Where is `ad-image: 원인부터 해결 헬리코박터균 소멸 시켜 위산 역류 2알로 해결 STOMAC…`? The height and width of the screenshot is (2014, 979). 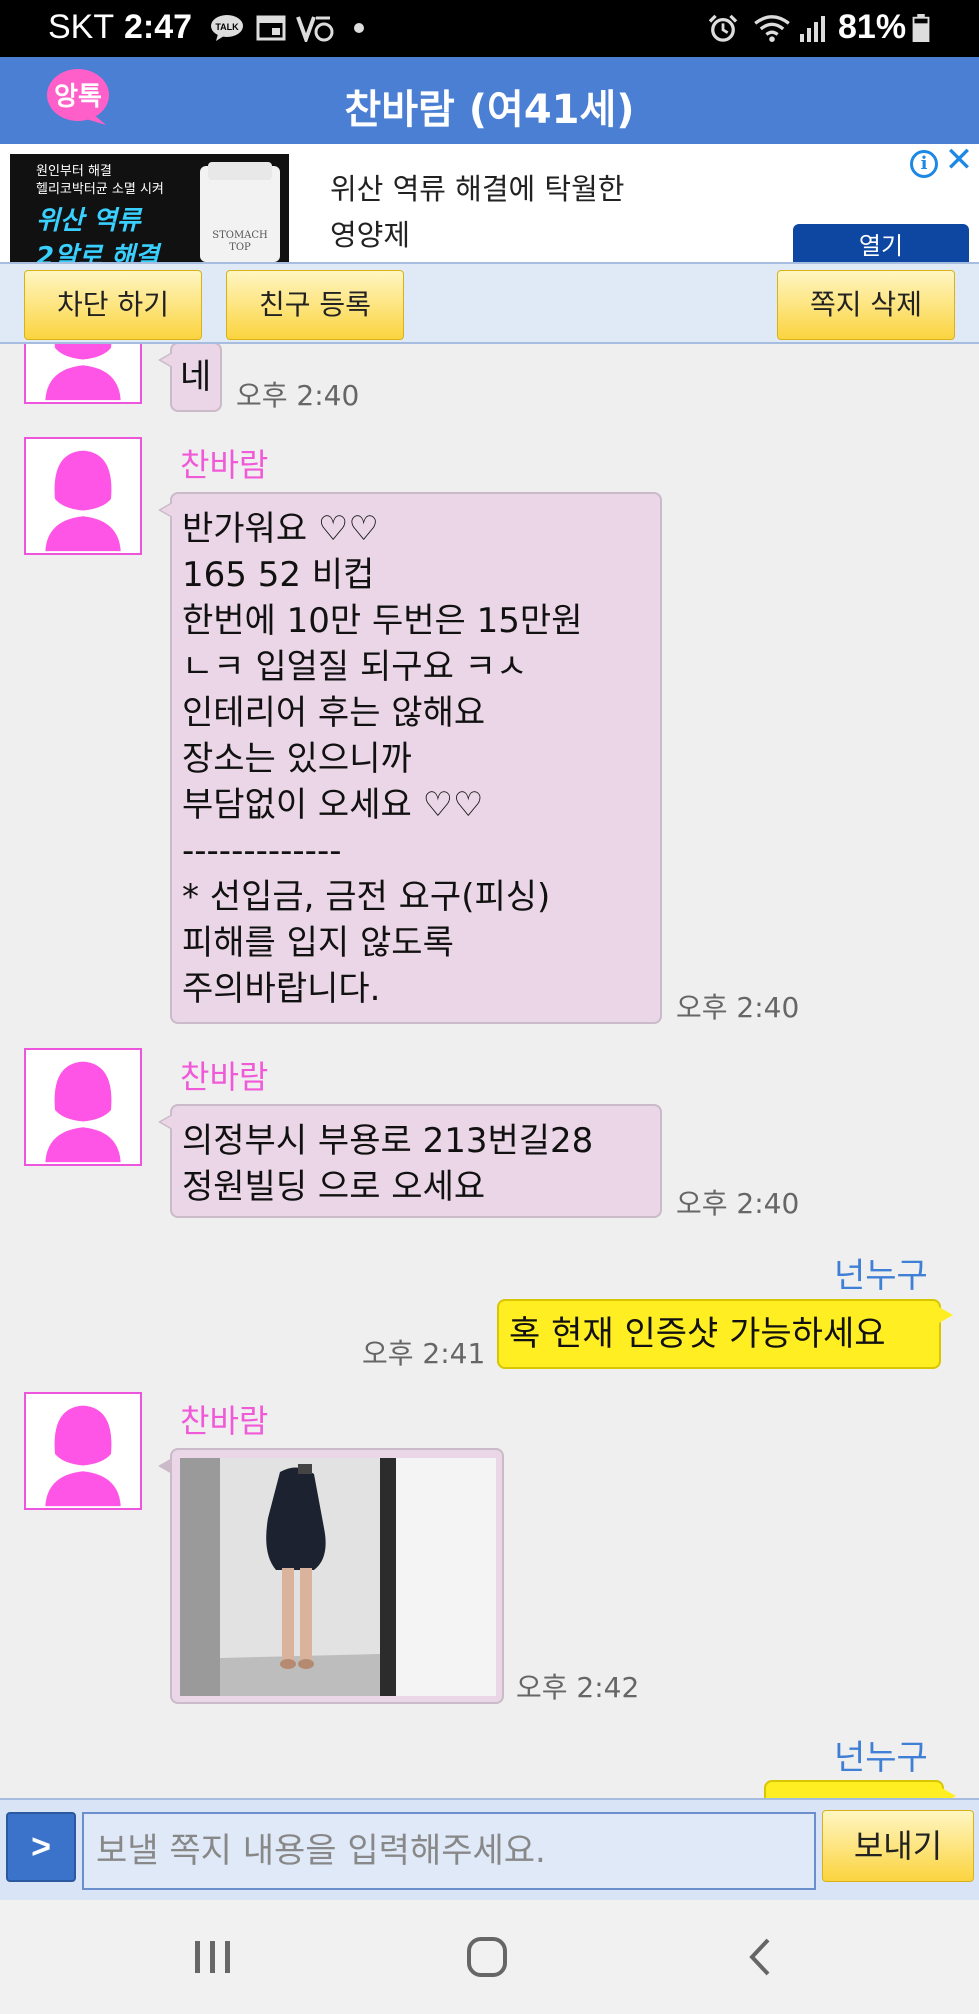
ad-image: 원인부터 해결 헬리코박터균 소멸 시켜 위산 역류 2알로 해결 STOMAC… is located at coordinates (149, 208).